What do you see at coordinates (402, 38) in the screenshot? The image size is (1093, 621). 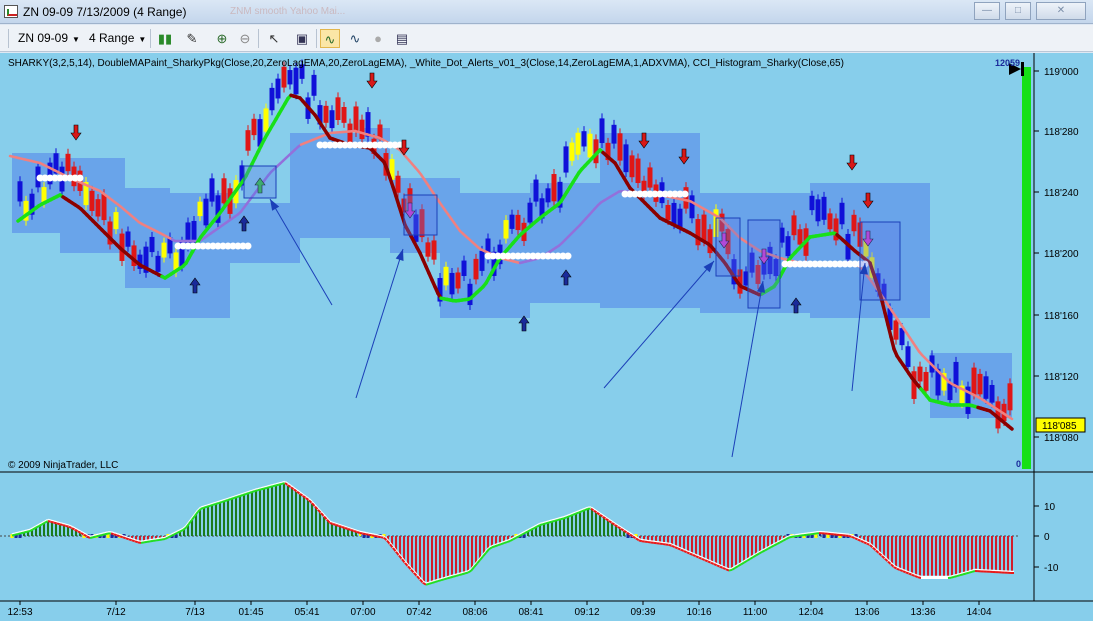 I see `properties-icon: ▤` at bounding box center [402, 38].